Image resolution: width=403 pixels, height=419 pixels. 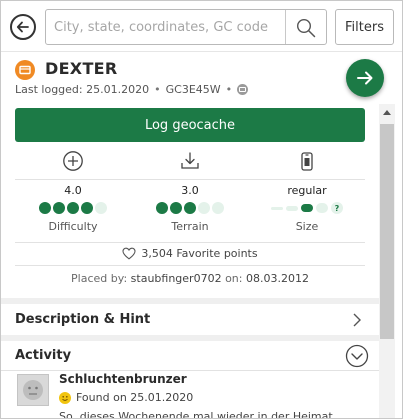 I want to click on last-logged: Last logged: 25.01.2020, so click(x=82, y=89).